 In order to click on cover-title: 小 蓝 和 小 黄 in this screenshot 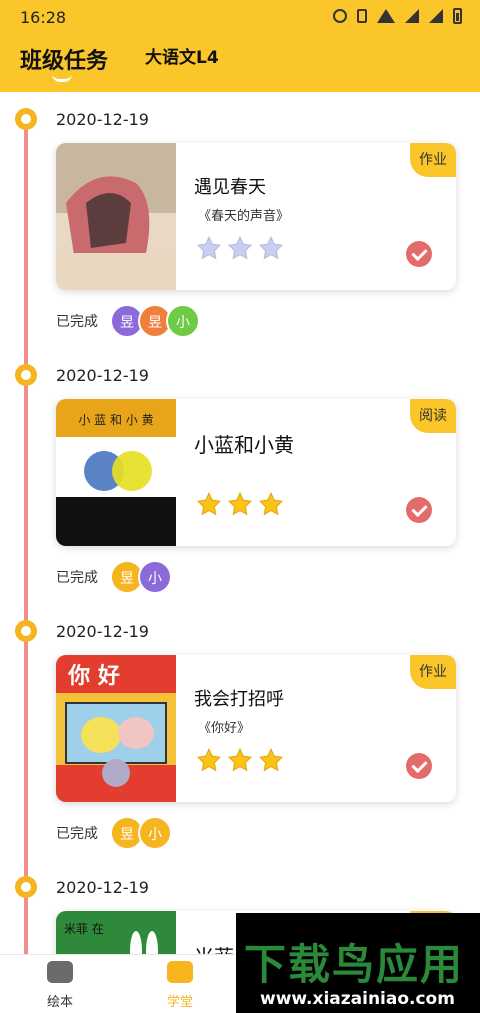, I will do `click(115, 420)`.